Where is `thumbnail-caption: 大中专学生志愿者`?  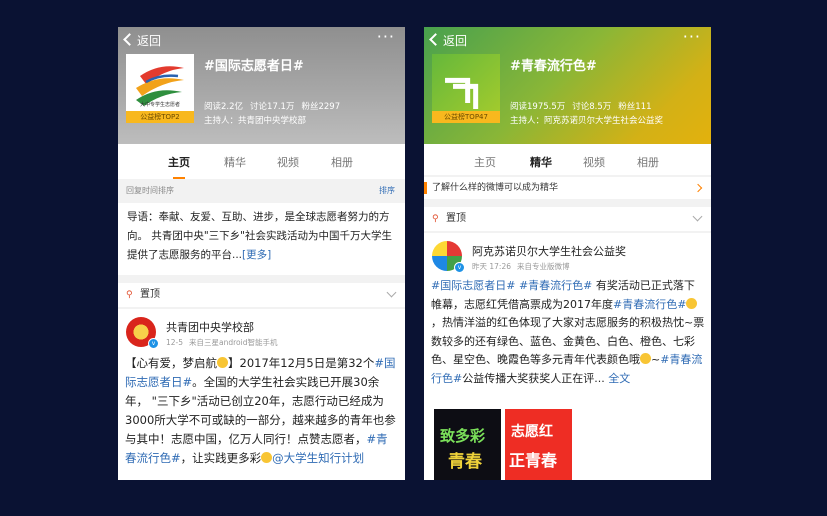 thumbnail-caption: 大中专学生志愿者 is located at coordinates (159, 105).